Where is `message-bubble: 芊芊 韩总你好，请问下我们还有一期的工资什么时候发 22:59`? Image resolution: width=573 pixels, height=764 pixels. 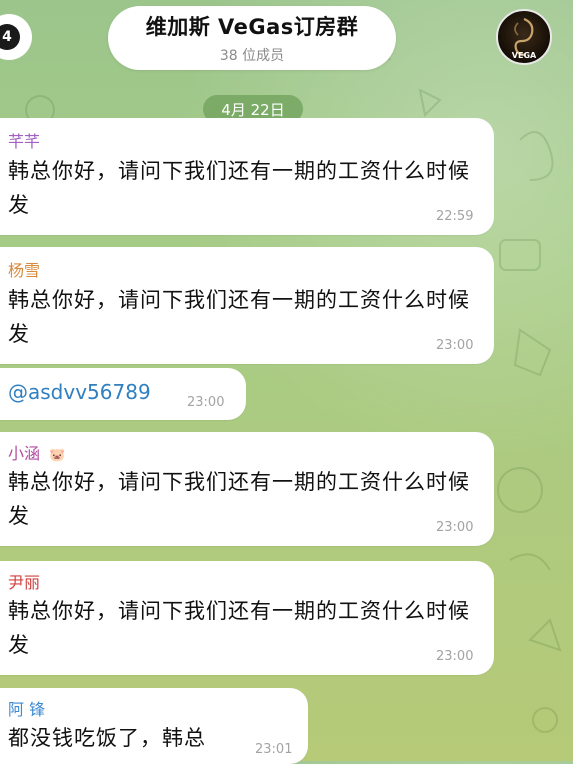 message-bubble: 芊芊 韩总你好，请问下我们还有一期的工资什么时候发 22:59 is located at coordinates (247, 176).